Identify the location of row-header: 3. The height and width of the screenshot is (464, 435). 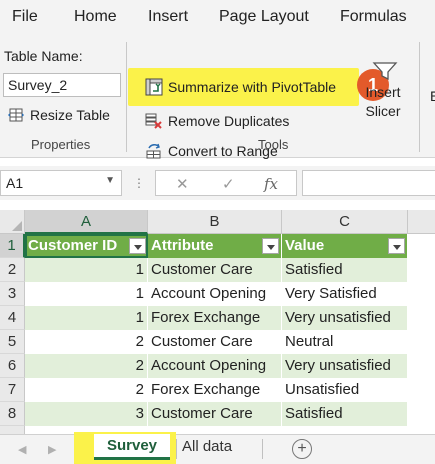
(12, 294).